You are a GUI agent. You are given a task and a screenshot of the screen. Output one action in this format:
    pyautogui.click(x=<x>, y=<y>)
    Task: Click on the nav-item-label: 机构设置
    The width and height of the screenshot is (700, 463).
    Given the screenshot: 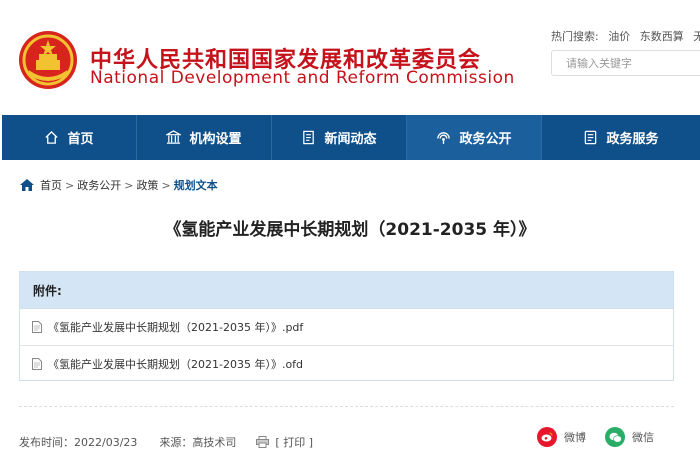 What is the action you would take?
    pyautogui.click(x=215, y=139)
    